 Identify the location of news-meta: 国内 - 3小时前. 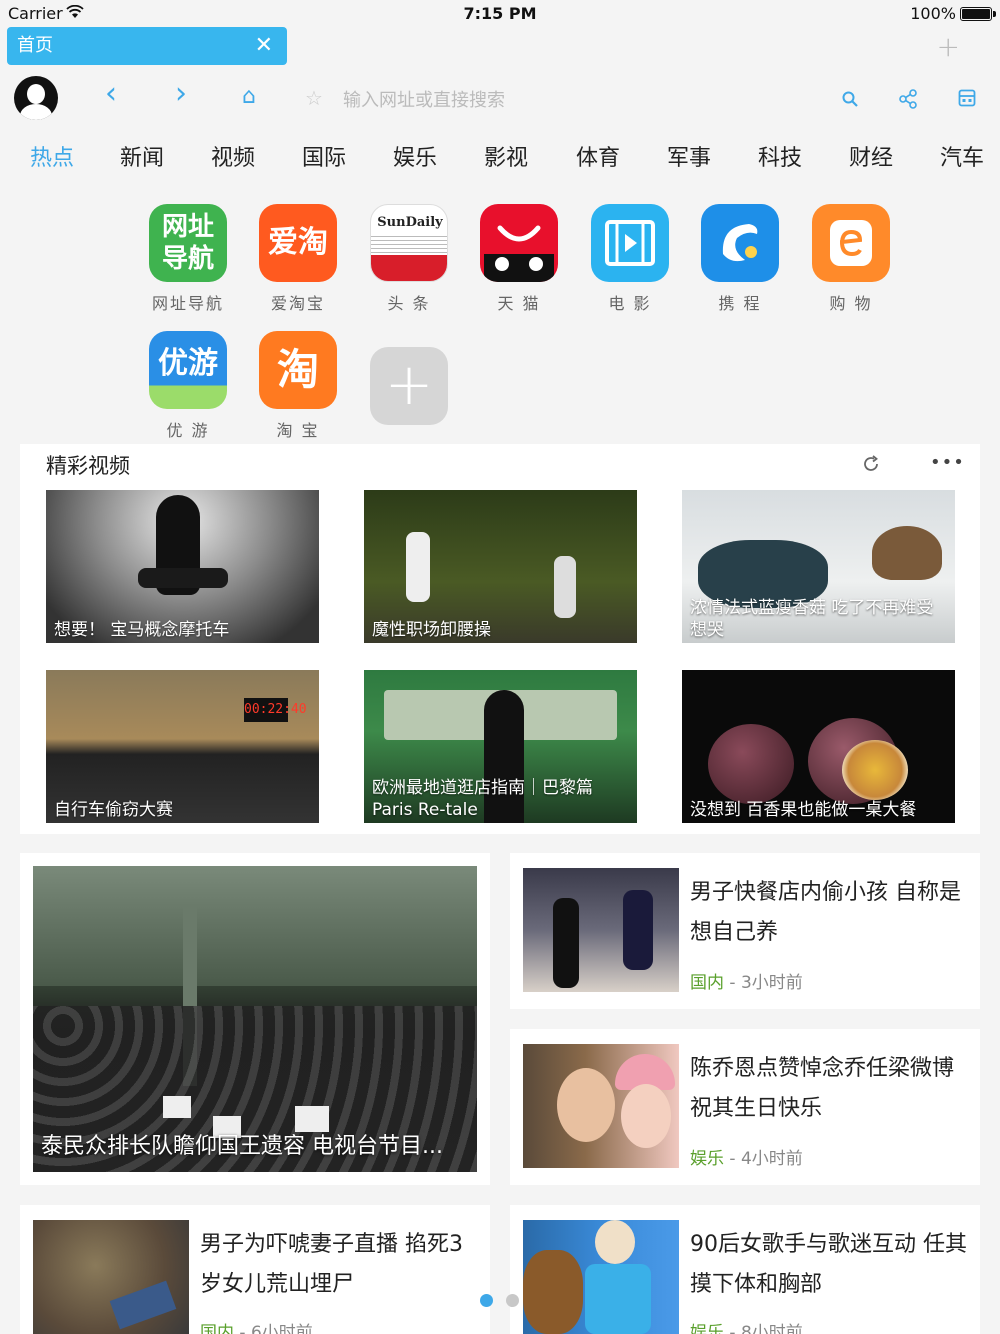
(746, 983).